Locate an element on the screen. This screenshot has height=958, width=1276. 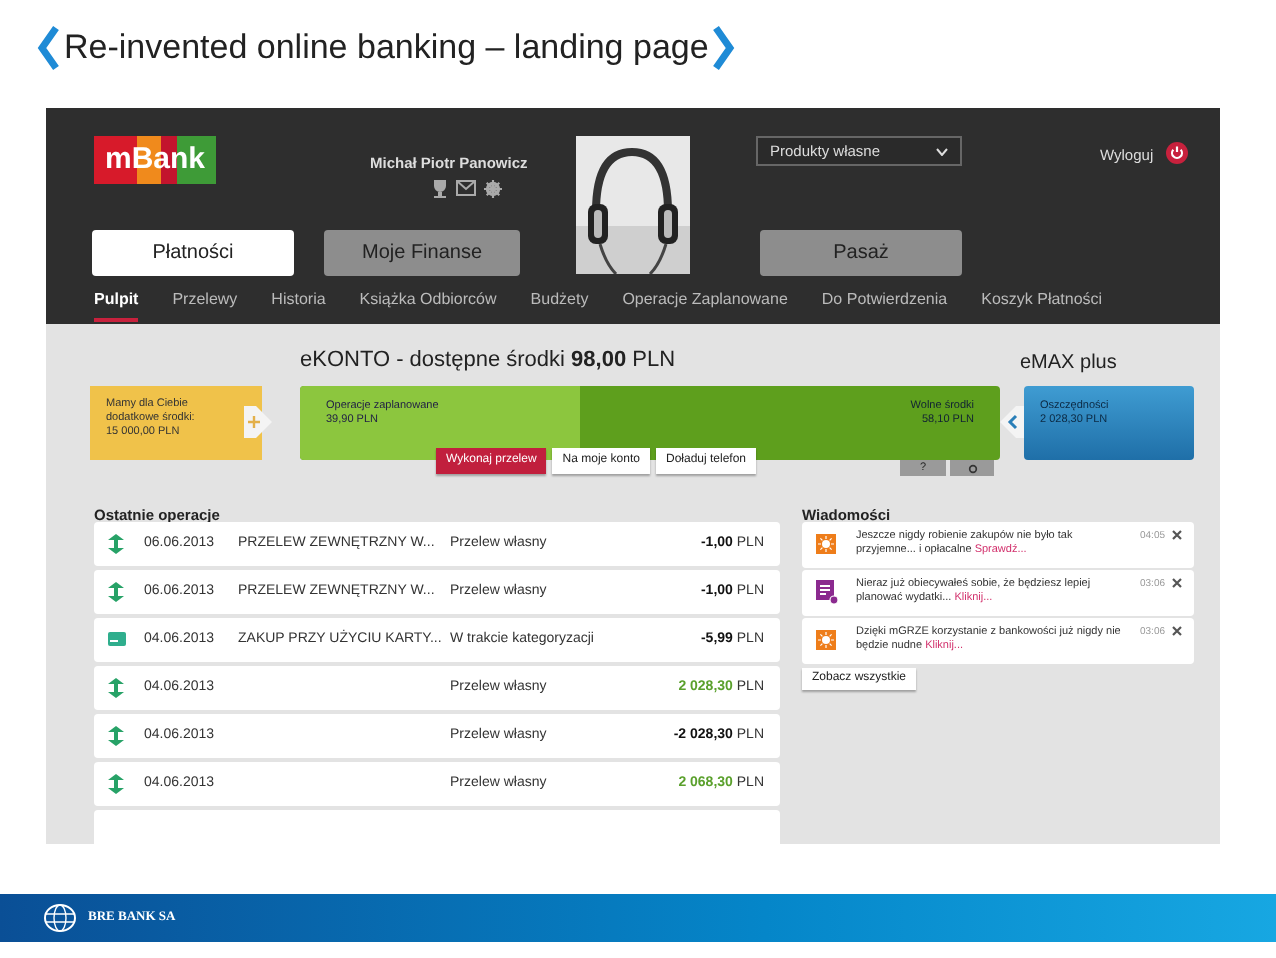
main-tab: Moje Finanse is located at coordinates (422, 253).